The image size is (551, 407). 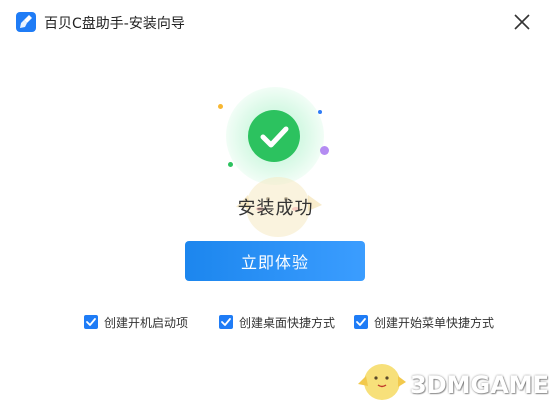 What do you see at coordinates (480, 385) in the screenshot?
I see `site-watermark: 3DMGAME` at bounding box center [480, 385].